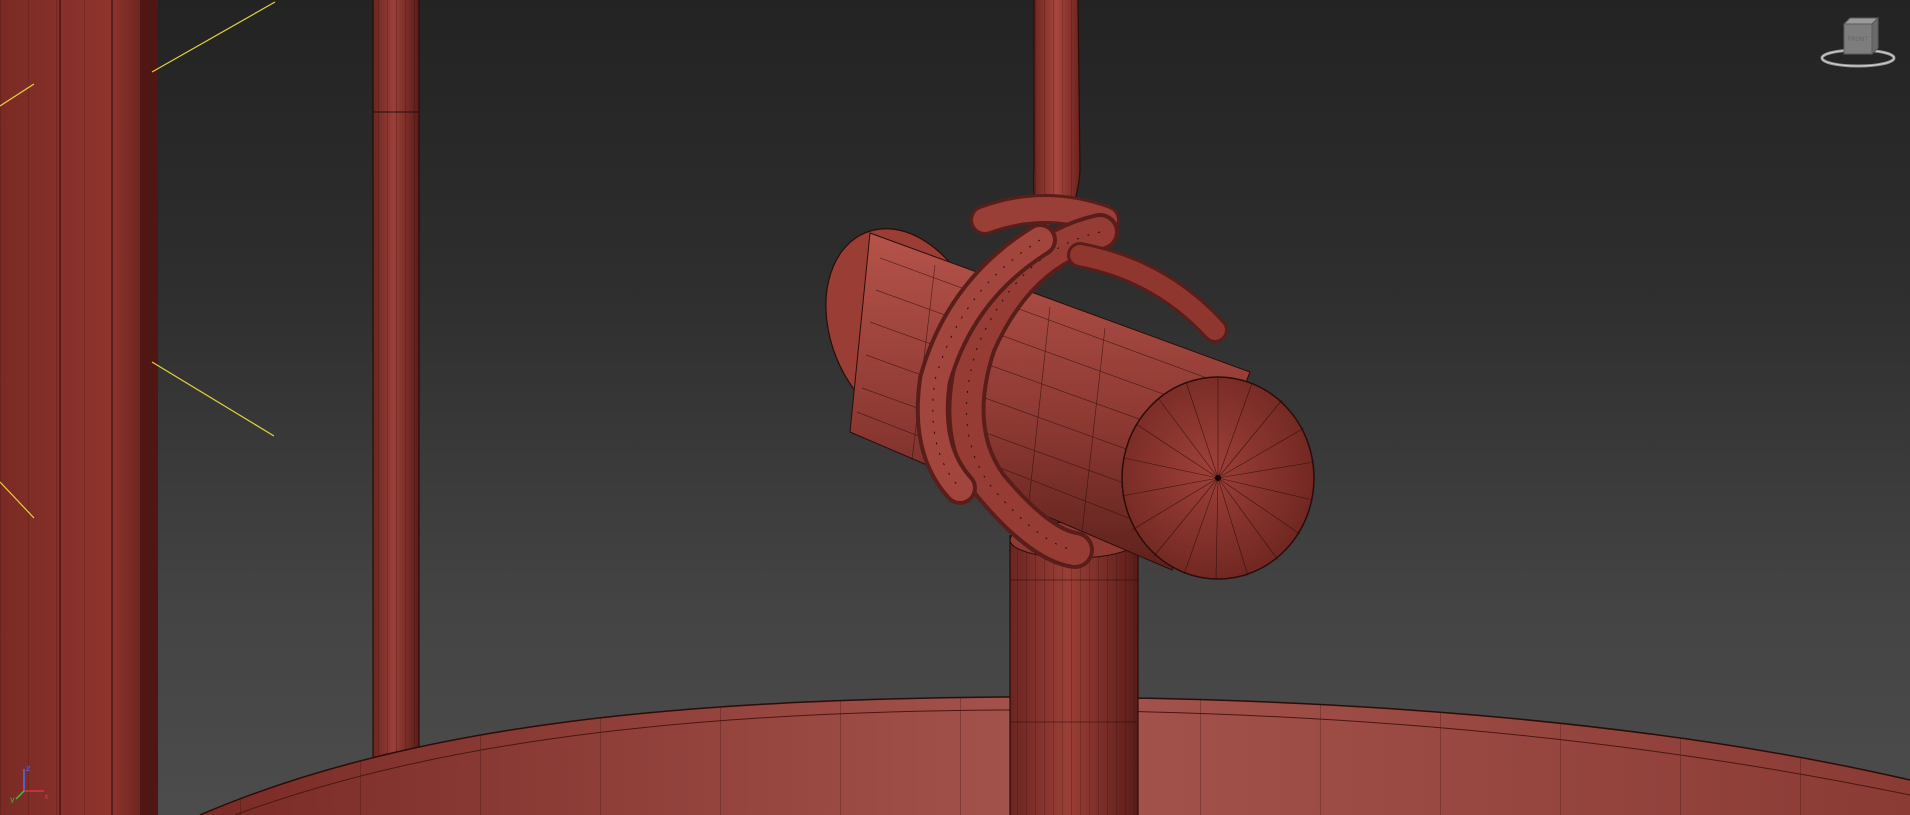  Describe the element at coordinates (29, 783) in the screenshot. I see `axis-tripod-icon: z x y` at that location.